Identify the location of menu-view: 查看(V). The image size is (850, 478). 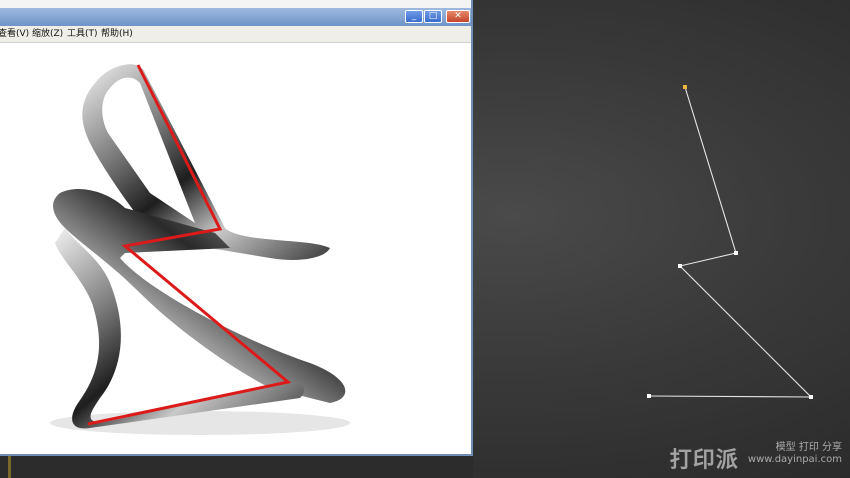
(14, 34).